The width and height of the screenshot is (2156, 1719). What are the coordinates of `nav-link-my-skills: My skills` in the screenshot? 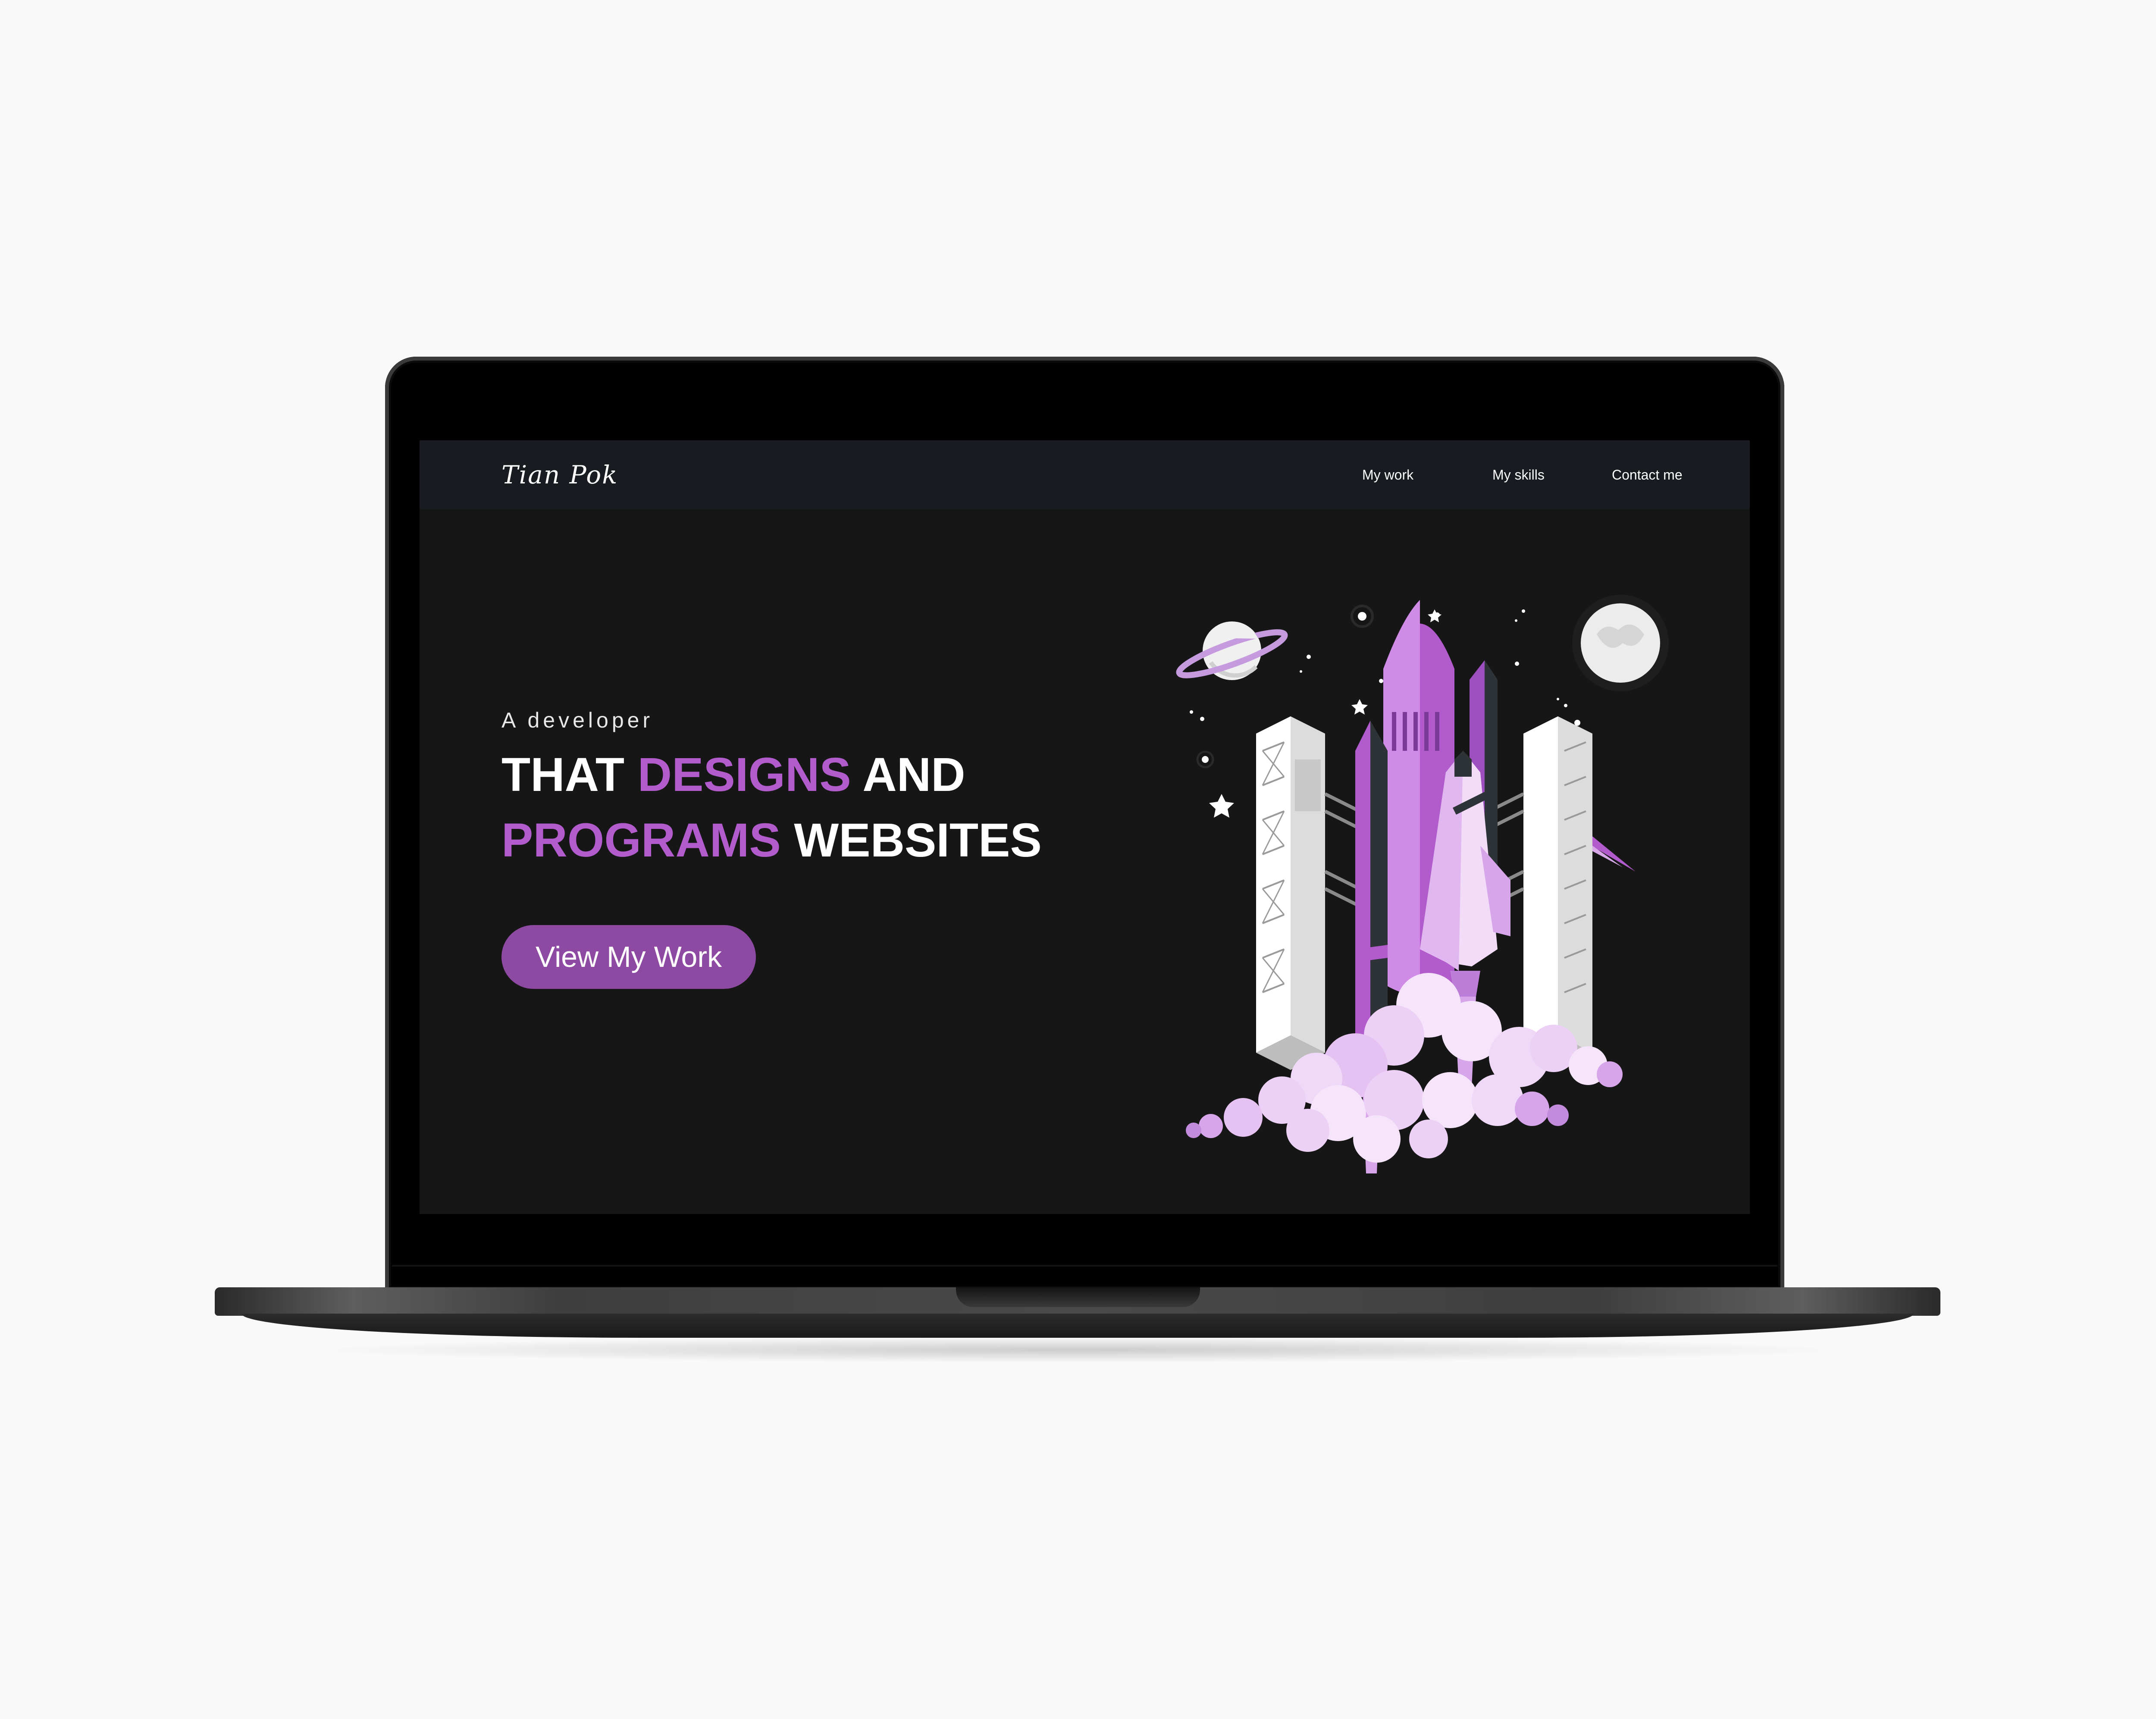 It's located at (1518, 475).